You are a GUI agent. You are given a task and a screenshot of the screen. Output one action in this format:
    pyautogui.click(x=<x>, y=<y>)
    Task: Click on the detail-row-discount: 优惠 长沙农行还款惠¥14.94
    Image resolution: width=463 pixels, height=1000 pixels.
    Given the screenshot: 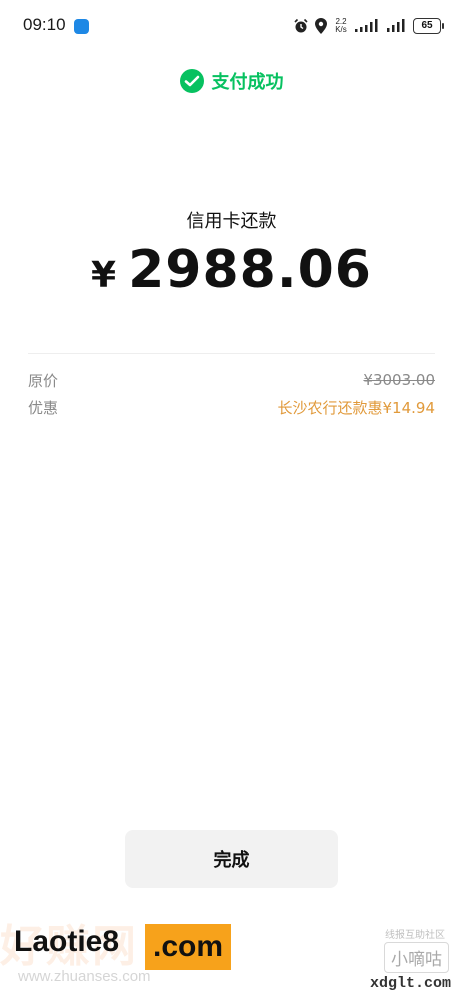 What is the action you would take?
    pyautogui.click(x=231, y=407)
    